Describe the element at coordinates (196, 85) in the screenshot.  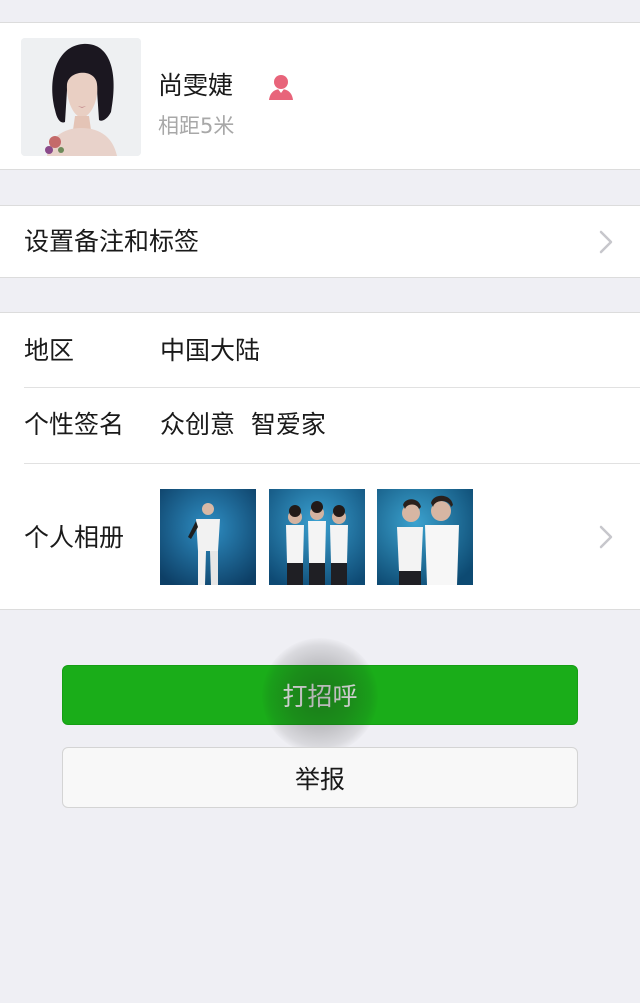
I see `profile-name: 尚雯婕` at that location.